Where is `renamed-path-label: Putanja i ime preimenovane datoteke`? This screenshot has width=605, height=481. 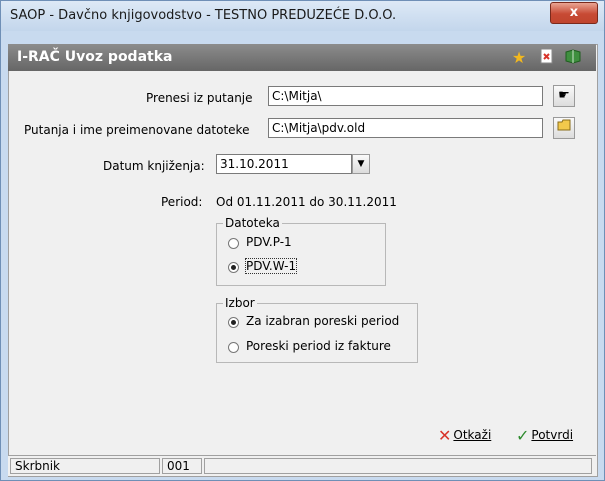 renamed-path-label: Putanja i ime preimenovane datoteke is located at coordinates (137, 130).